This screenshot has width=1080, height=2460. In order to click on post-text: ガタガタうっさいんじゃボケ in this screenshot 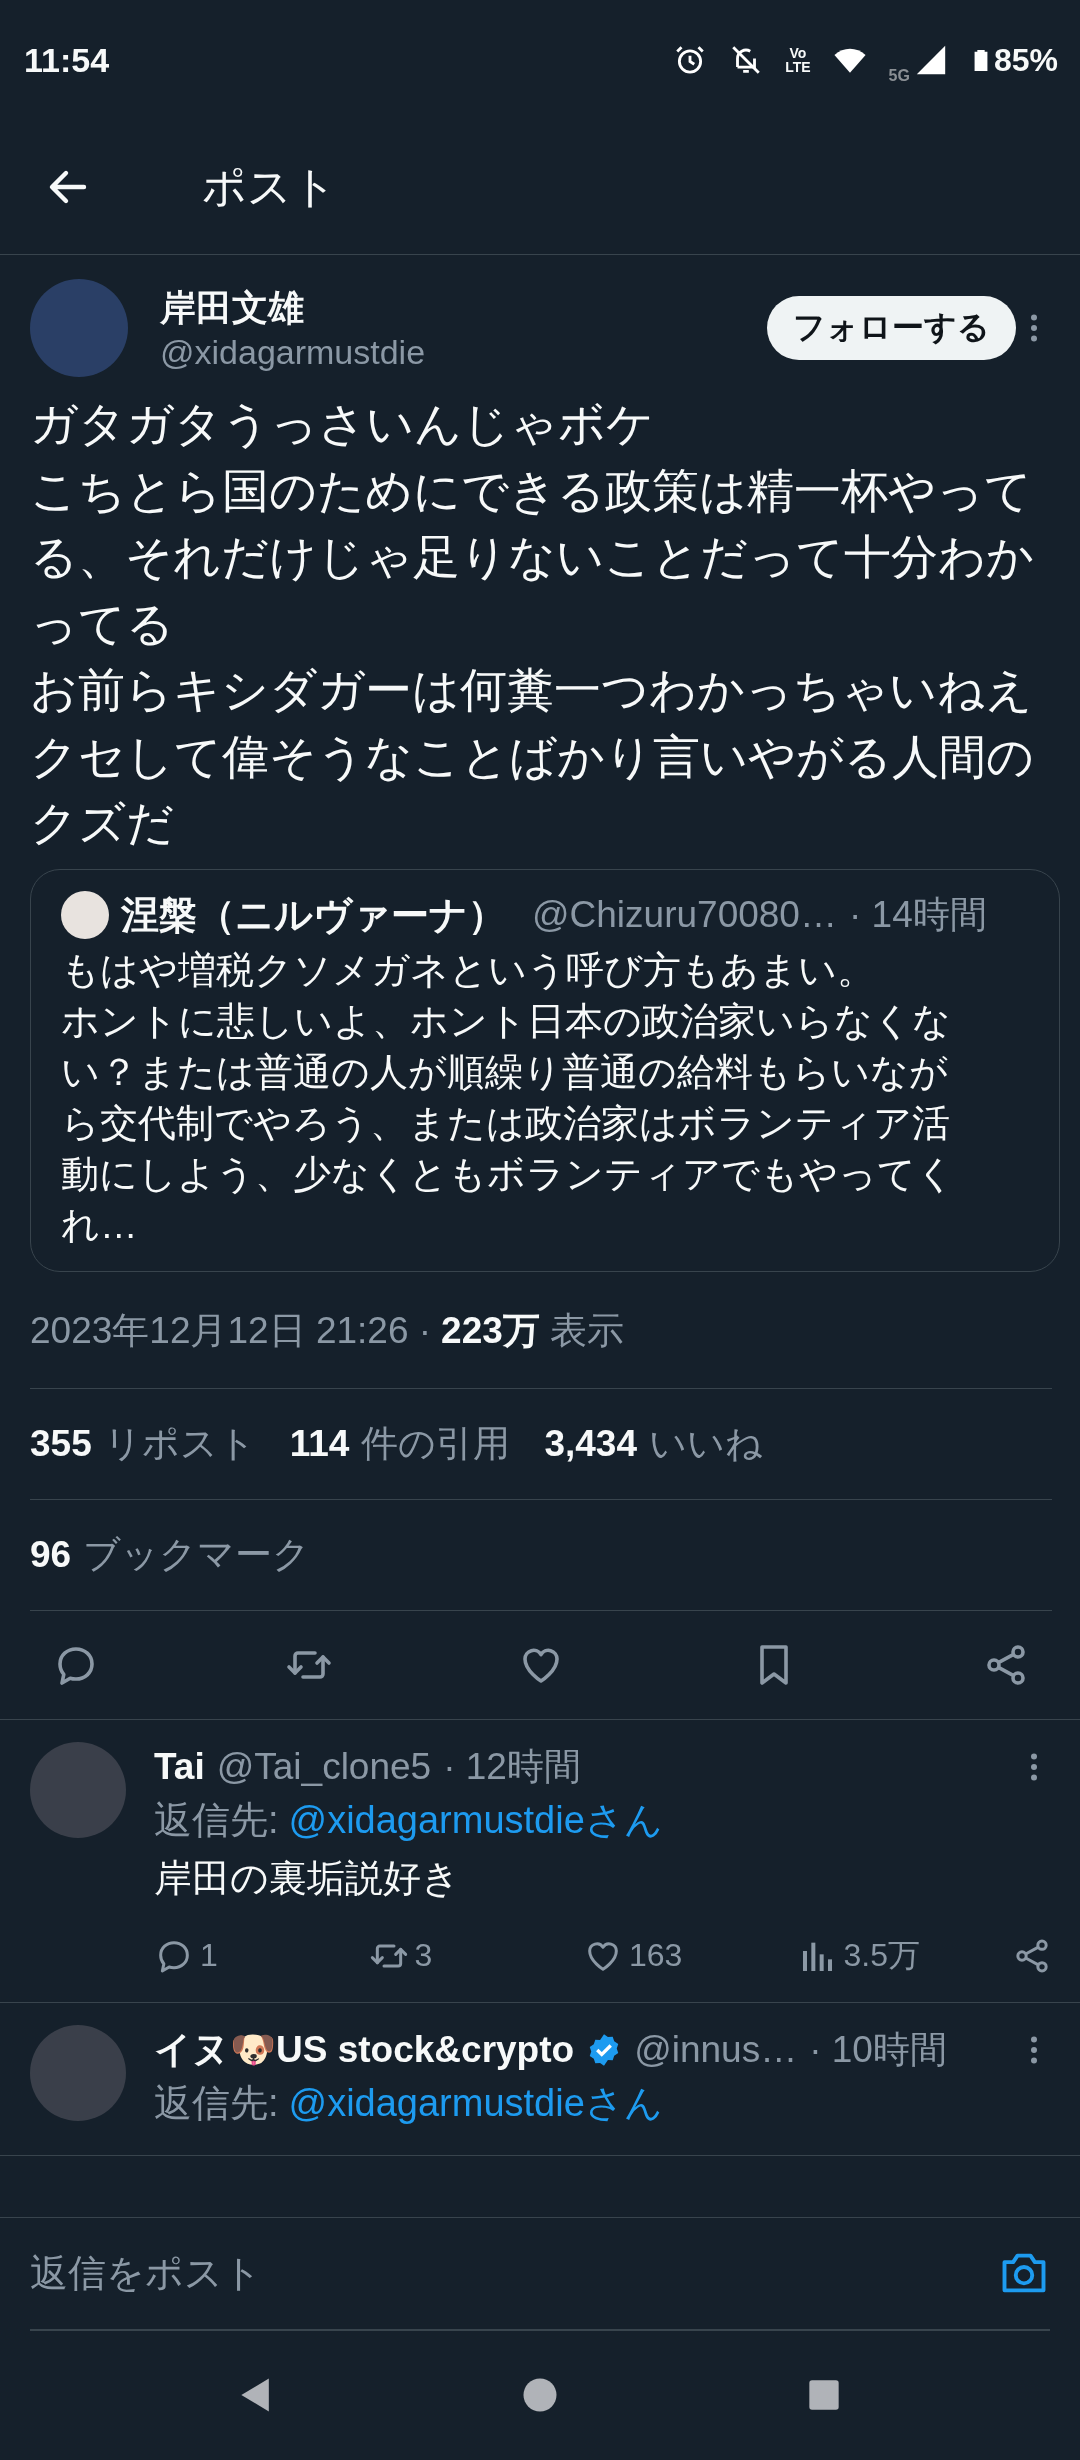, I will do `click(342, 424)`.